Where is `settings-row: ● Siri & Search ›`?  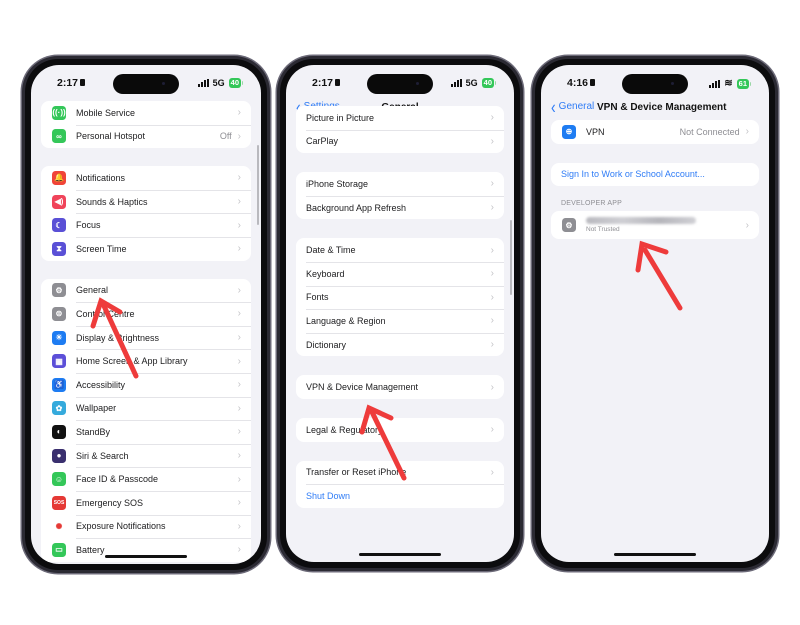 settings-row: ● Siri & Search › is located at coordinates (146, 455).